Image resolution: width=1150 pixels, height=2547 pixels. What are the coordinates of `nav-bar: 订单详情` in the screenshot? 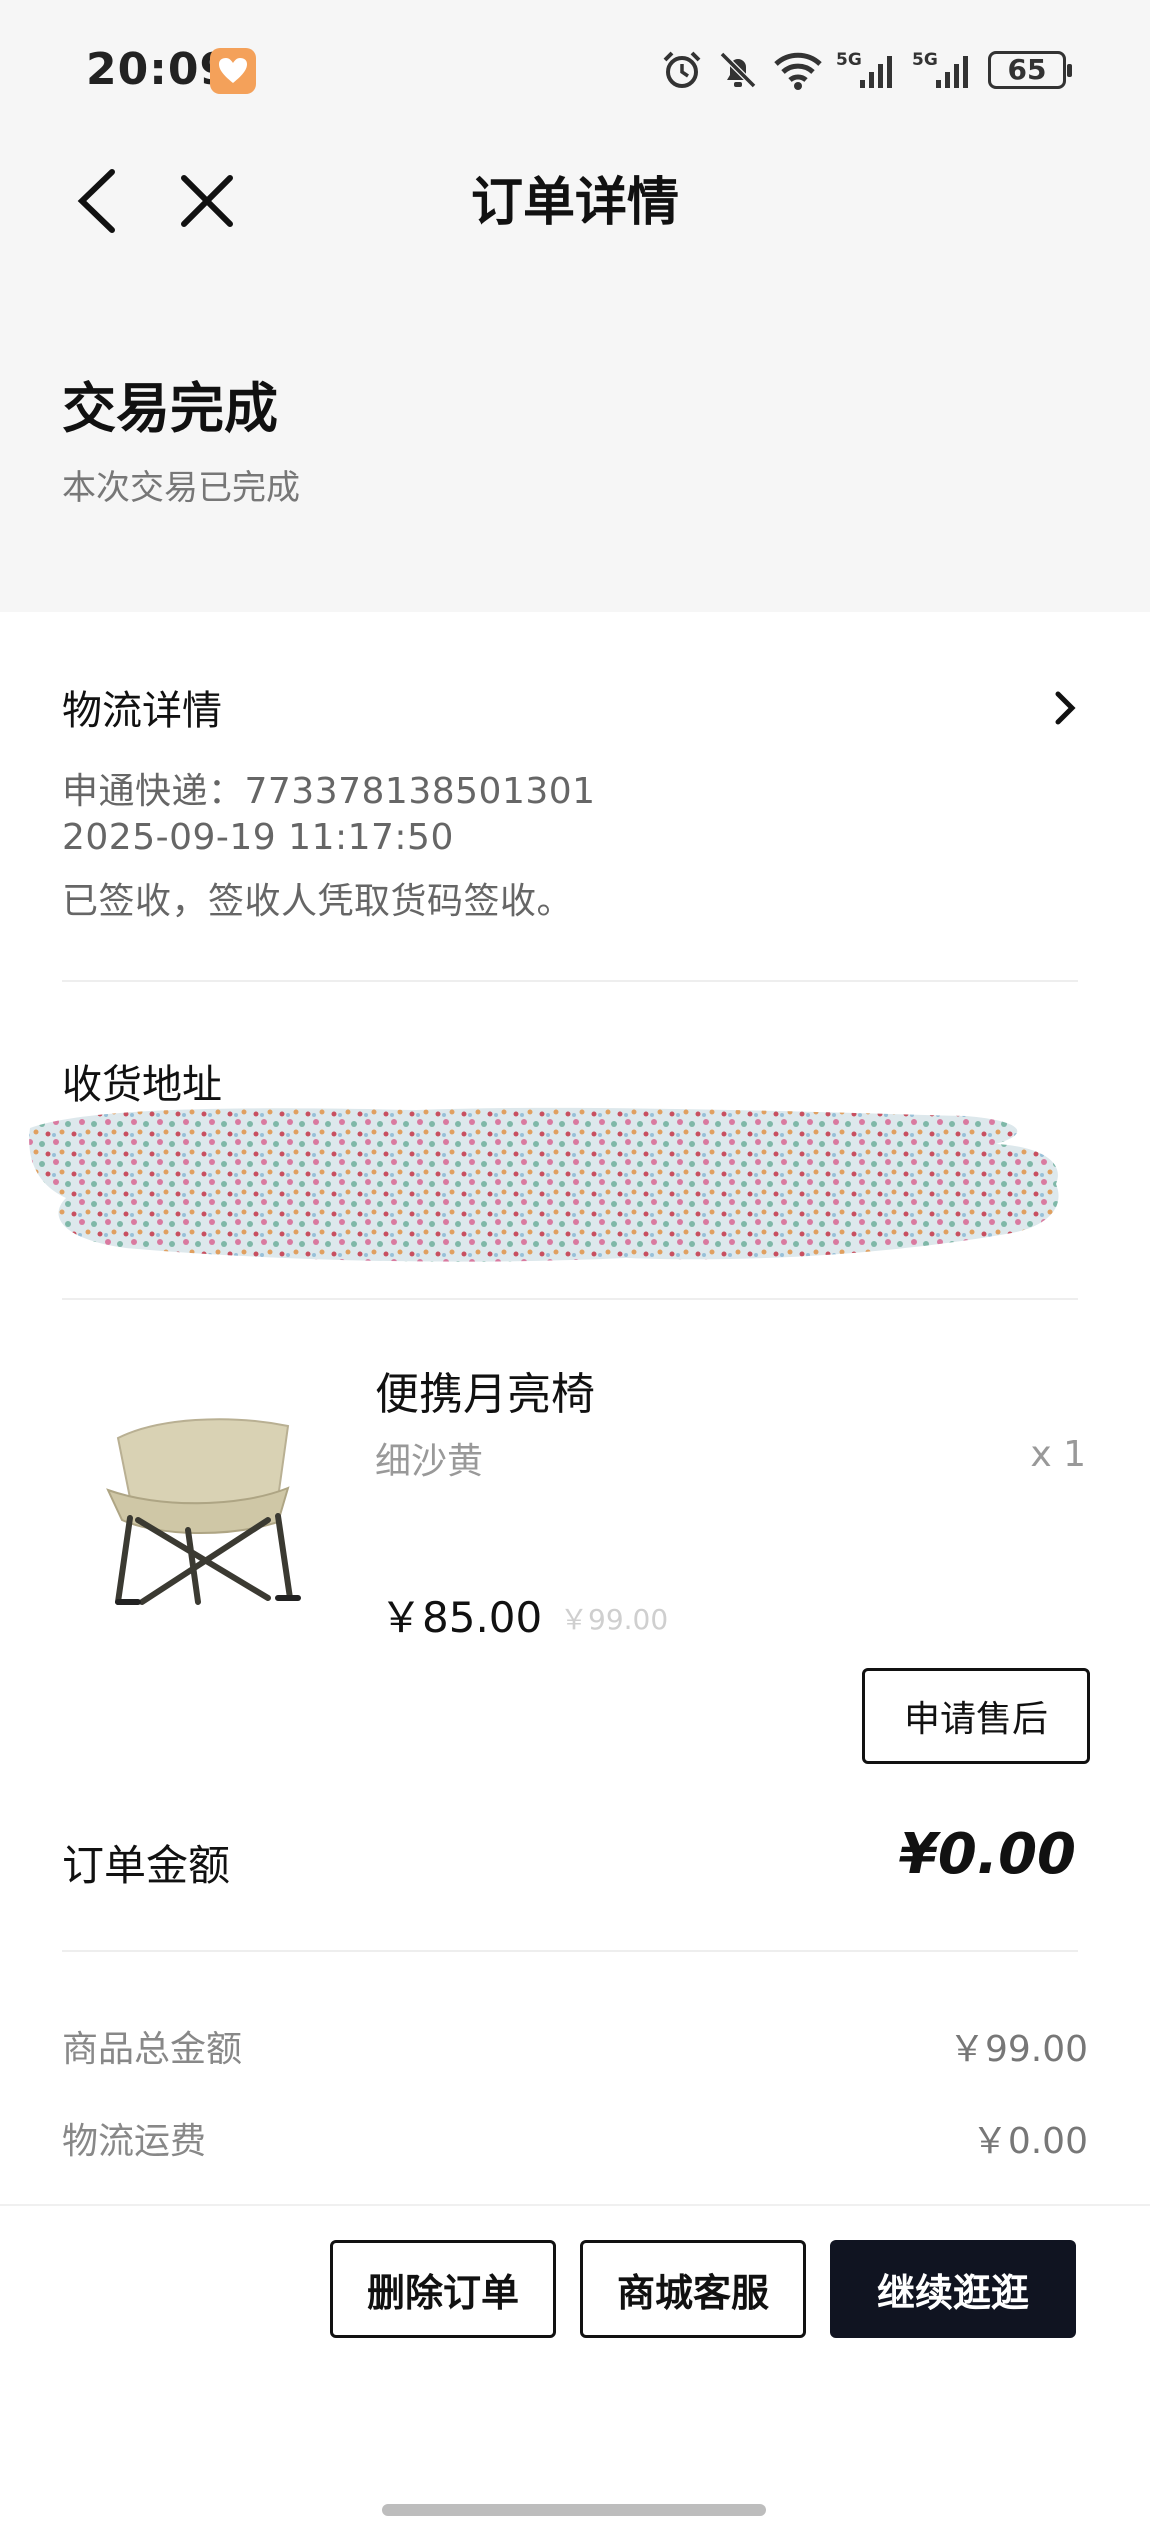 It's located at (575, 202).